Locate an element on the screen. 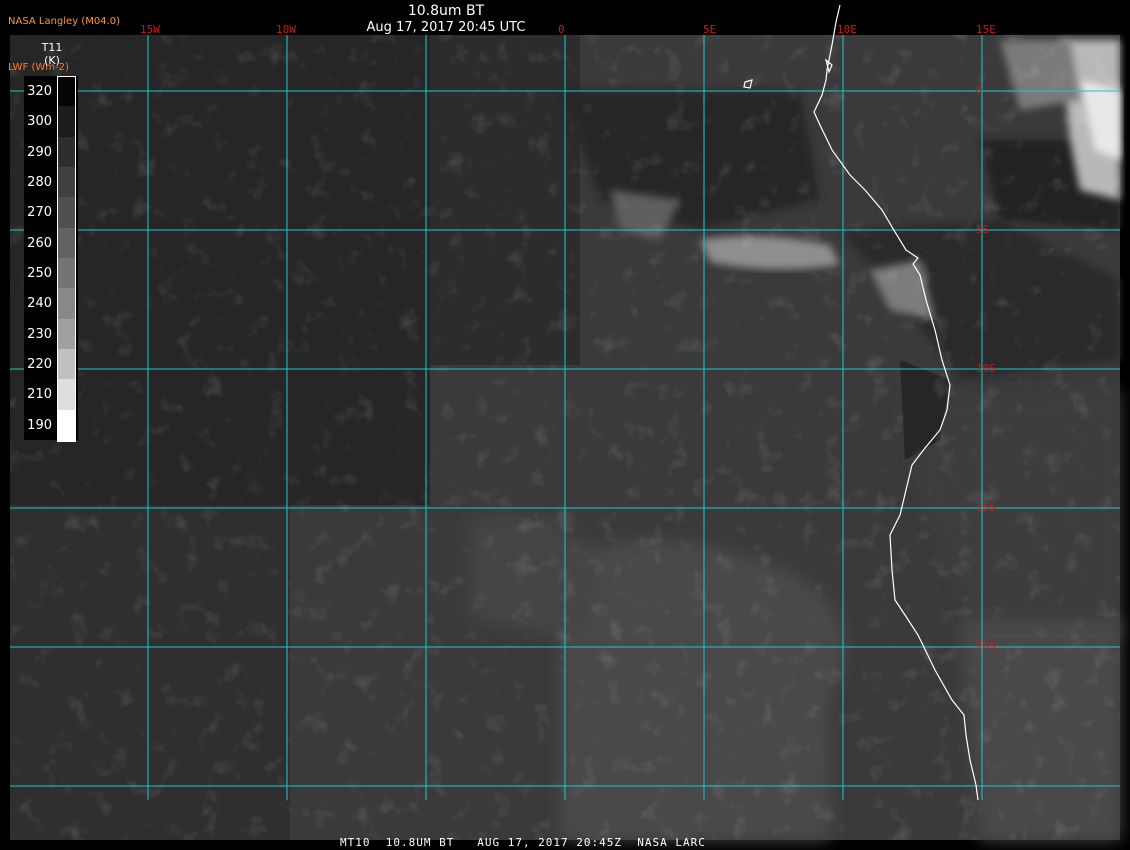 The image size is (1130, 850). legend-value: 220 is located at coordinates (39, 364).